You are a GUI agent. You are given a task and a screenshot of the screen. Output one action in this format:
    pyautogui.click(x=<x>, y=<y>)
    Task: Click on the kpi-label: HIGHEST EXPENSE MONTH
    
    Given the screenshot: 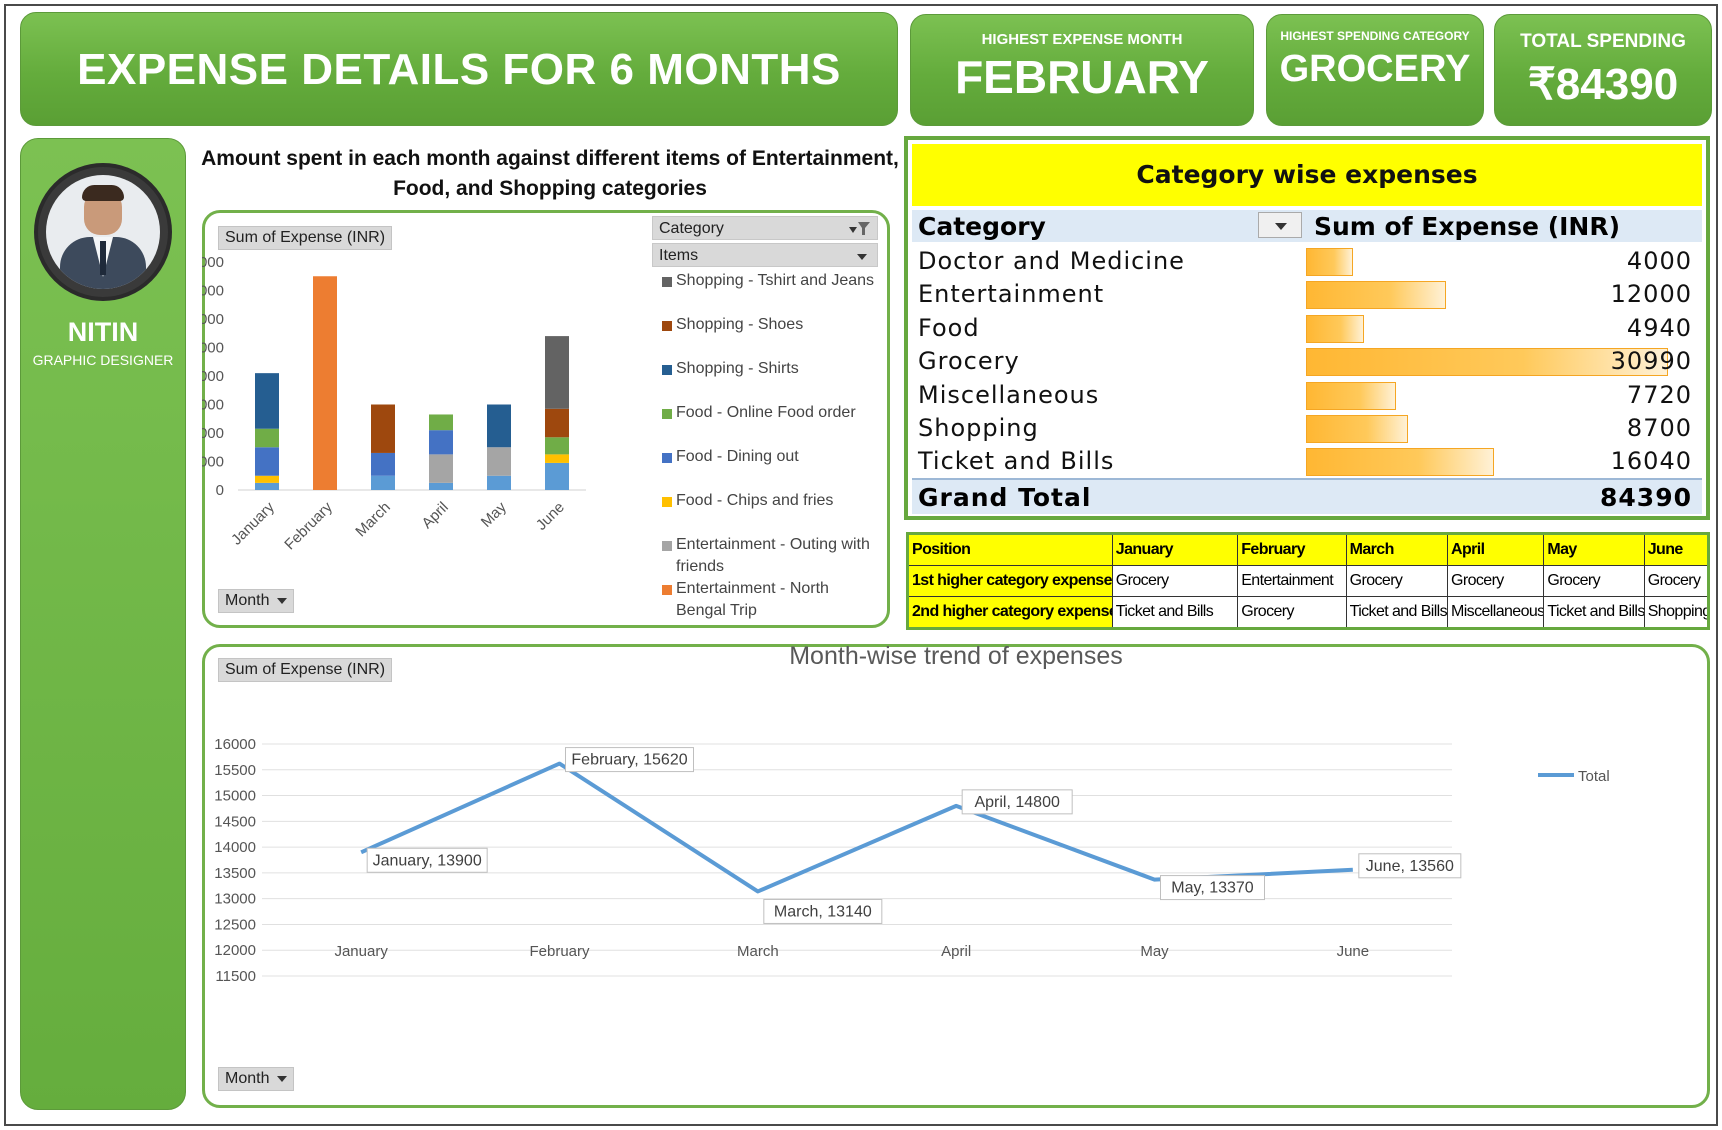 What is the action you would take?
    pyautogui.click(x=1082, y=39)
    